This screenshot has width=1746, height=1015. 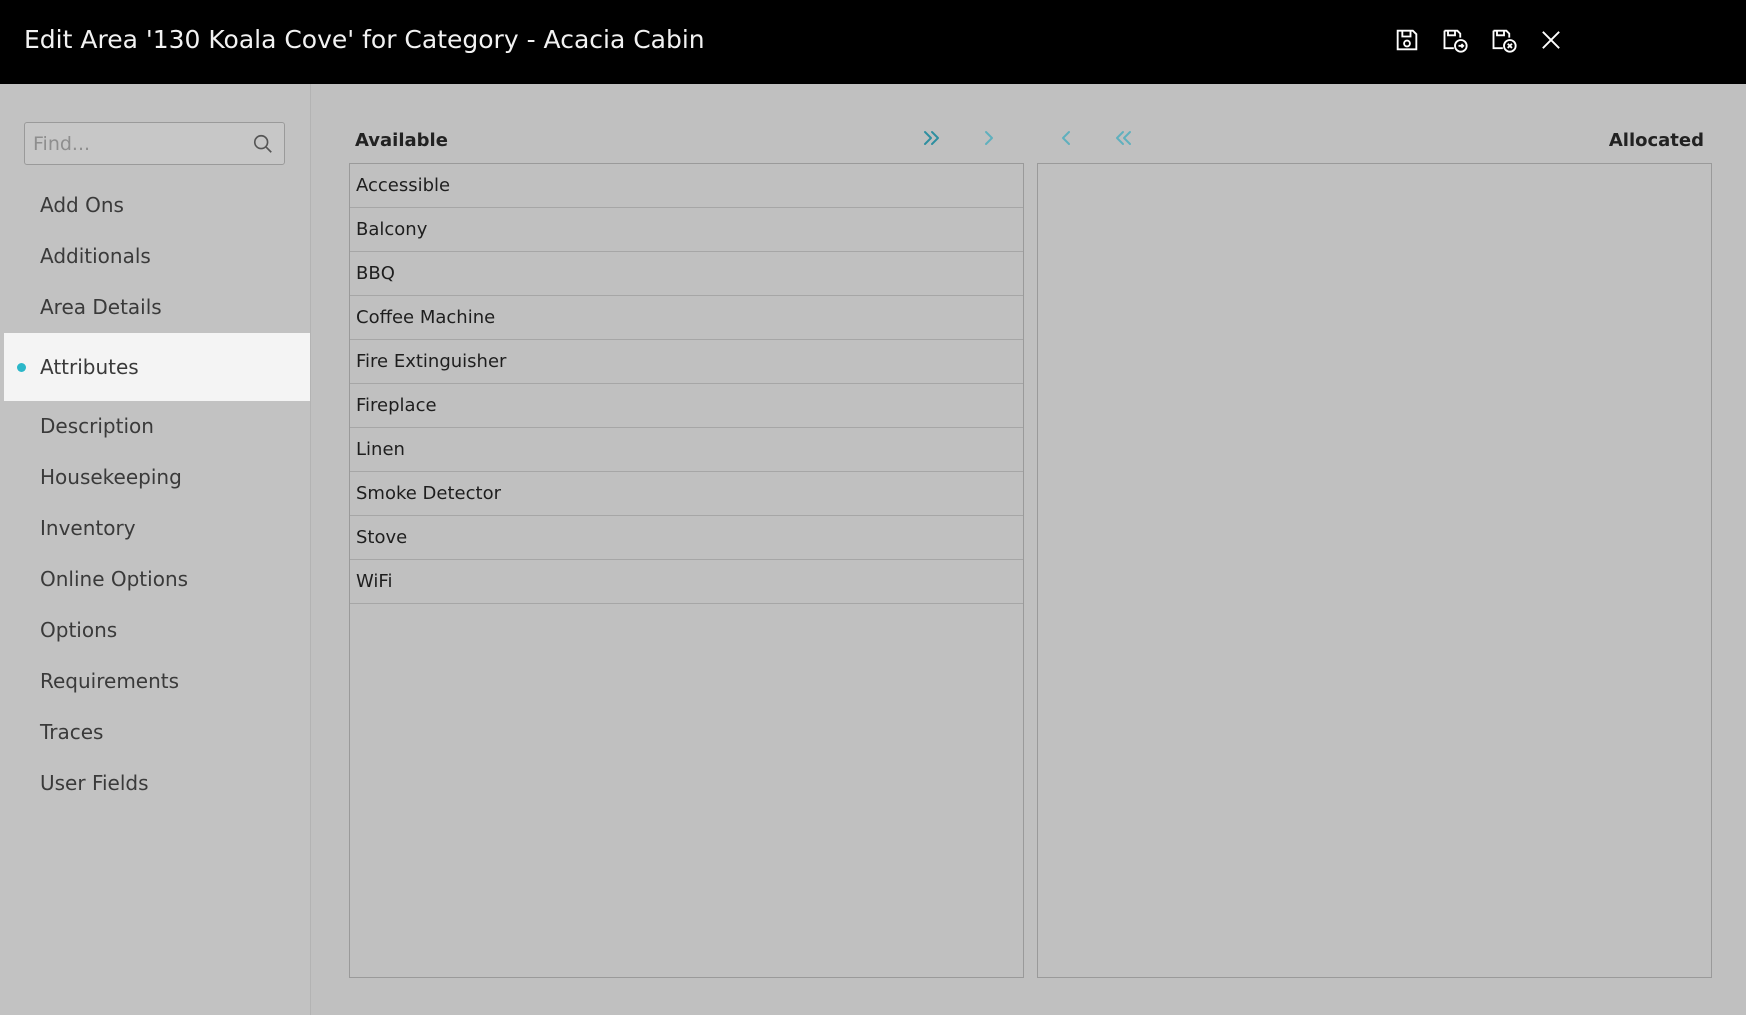 What do you see at coordinates (157, 256) in the screenshot?
I see `sidebar-item-additionals: Additionals` at bounding box center [157, 256].